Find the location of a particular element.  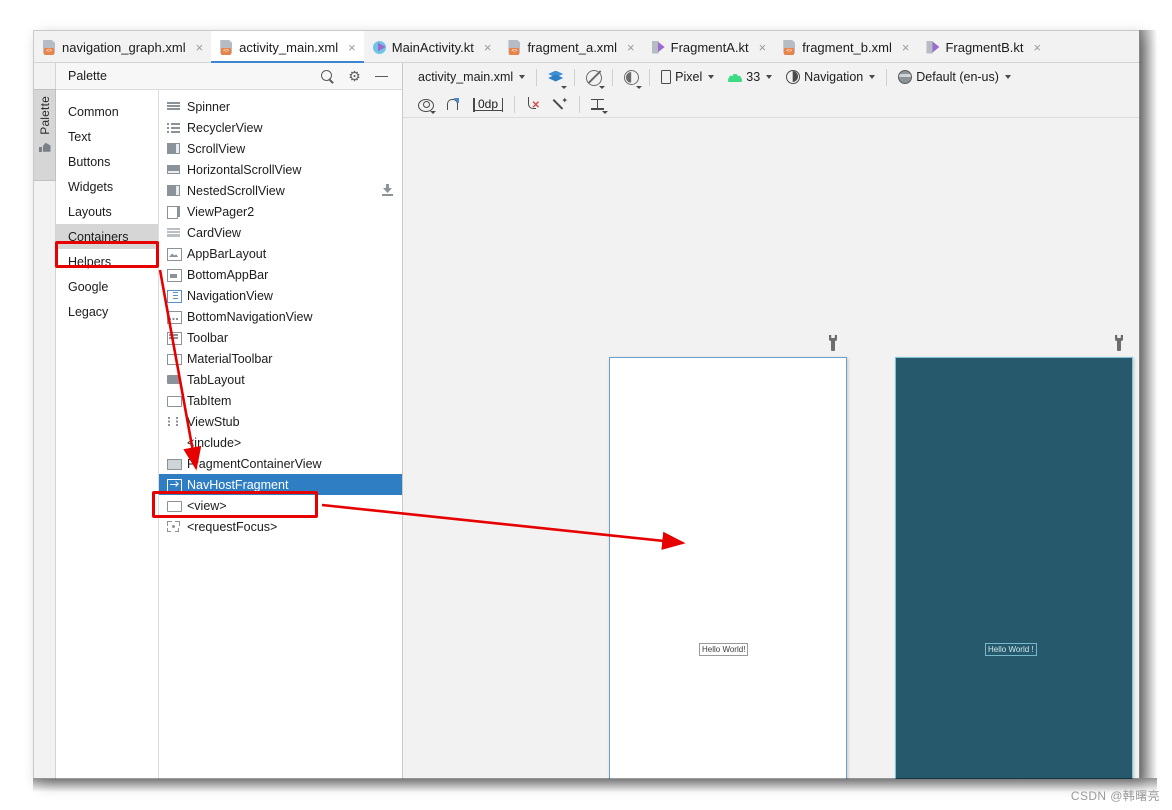

editor-tab-fragment-a-xml: fragment_a.xml × is located at coordinates (570, 47).